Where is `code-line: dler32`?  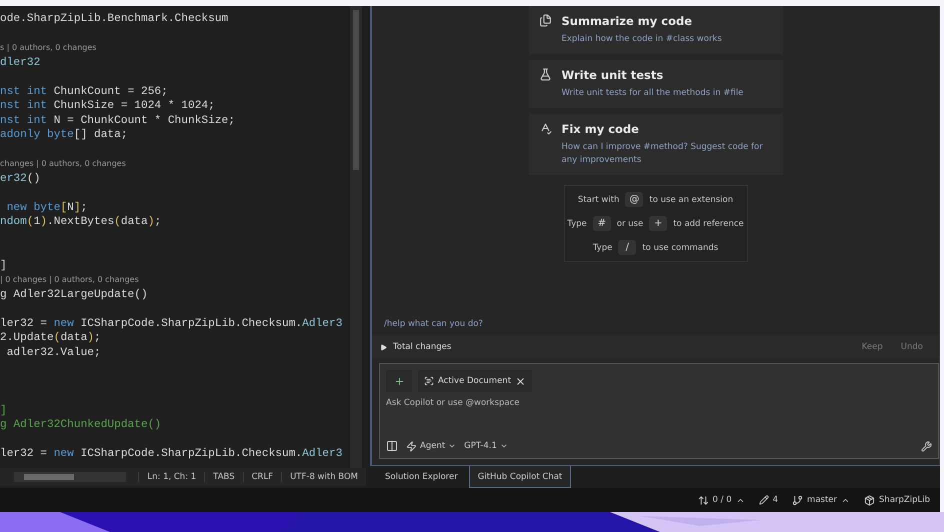 code-line: dler32 is located at coordinates (21, 63).